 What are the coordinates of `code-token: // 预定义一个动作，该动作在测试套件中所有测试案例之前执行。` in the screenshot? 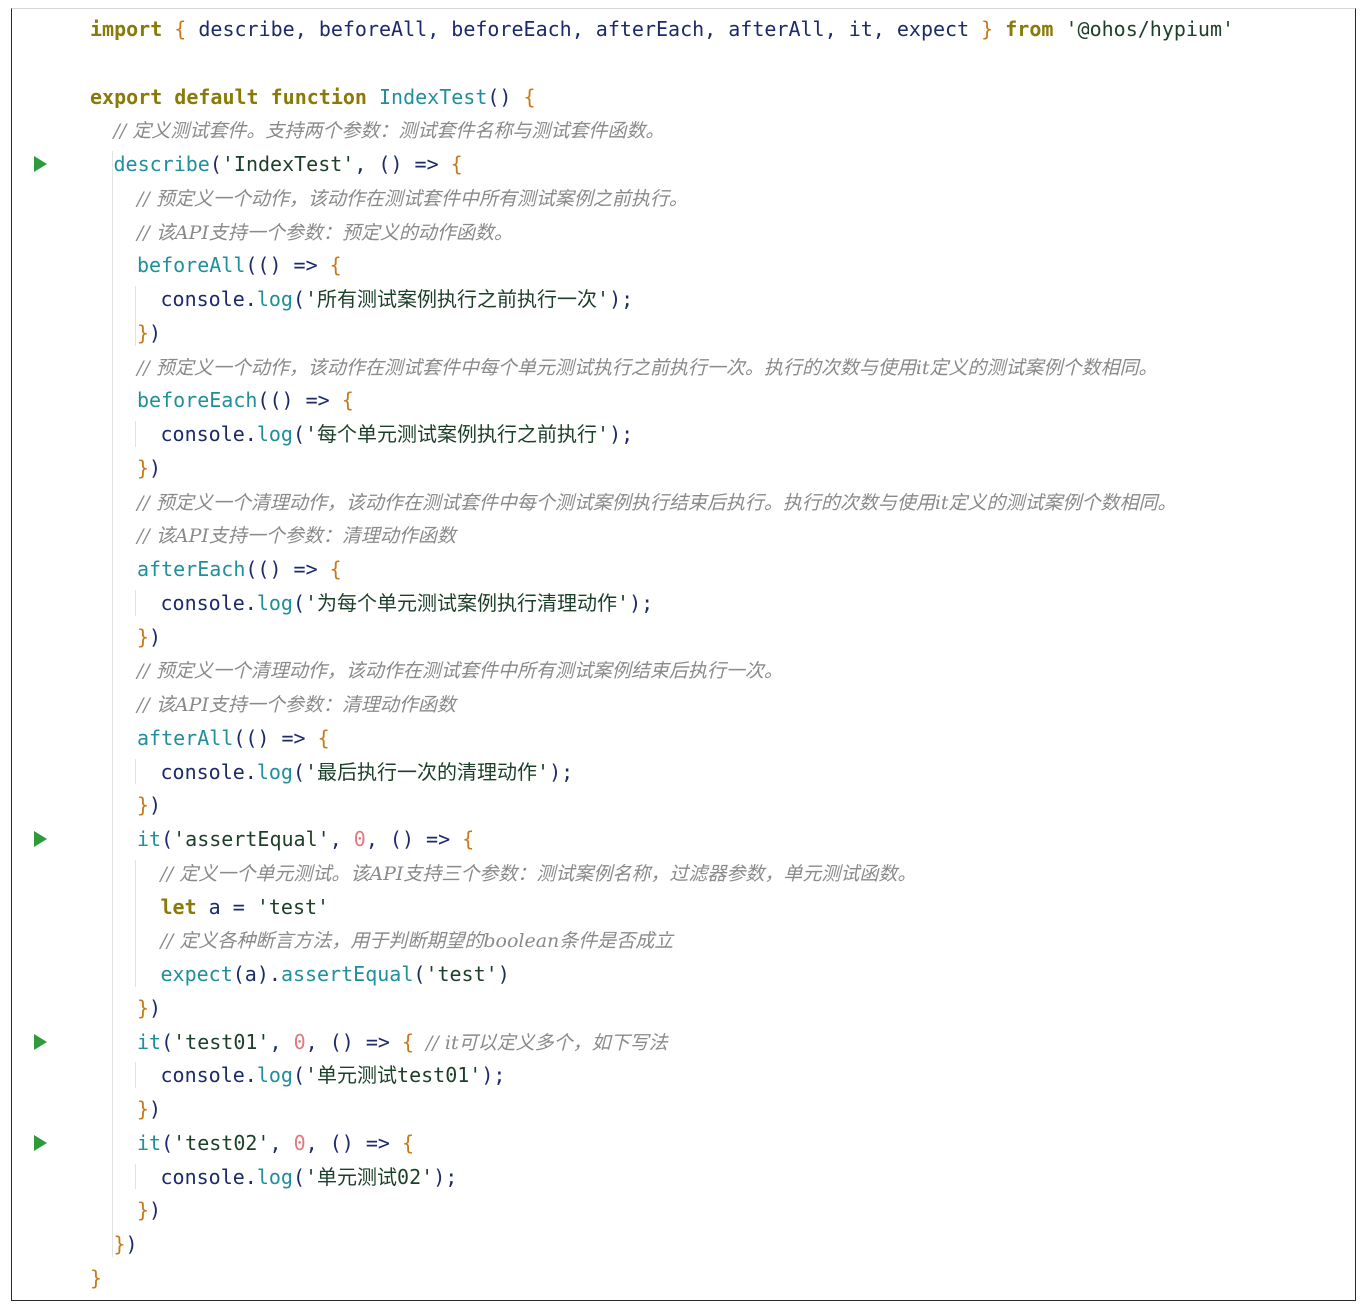 It's located at (412, 198).